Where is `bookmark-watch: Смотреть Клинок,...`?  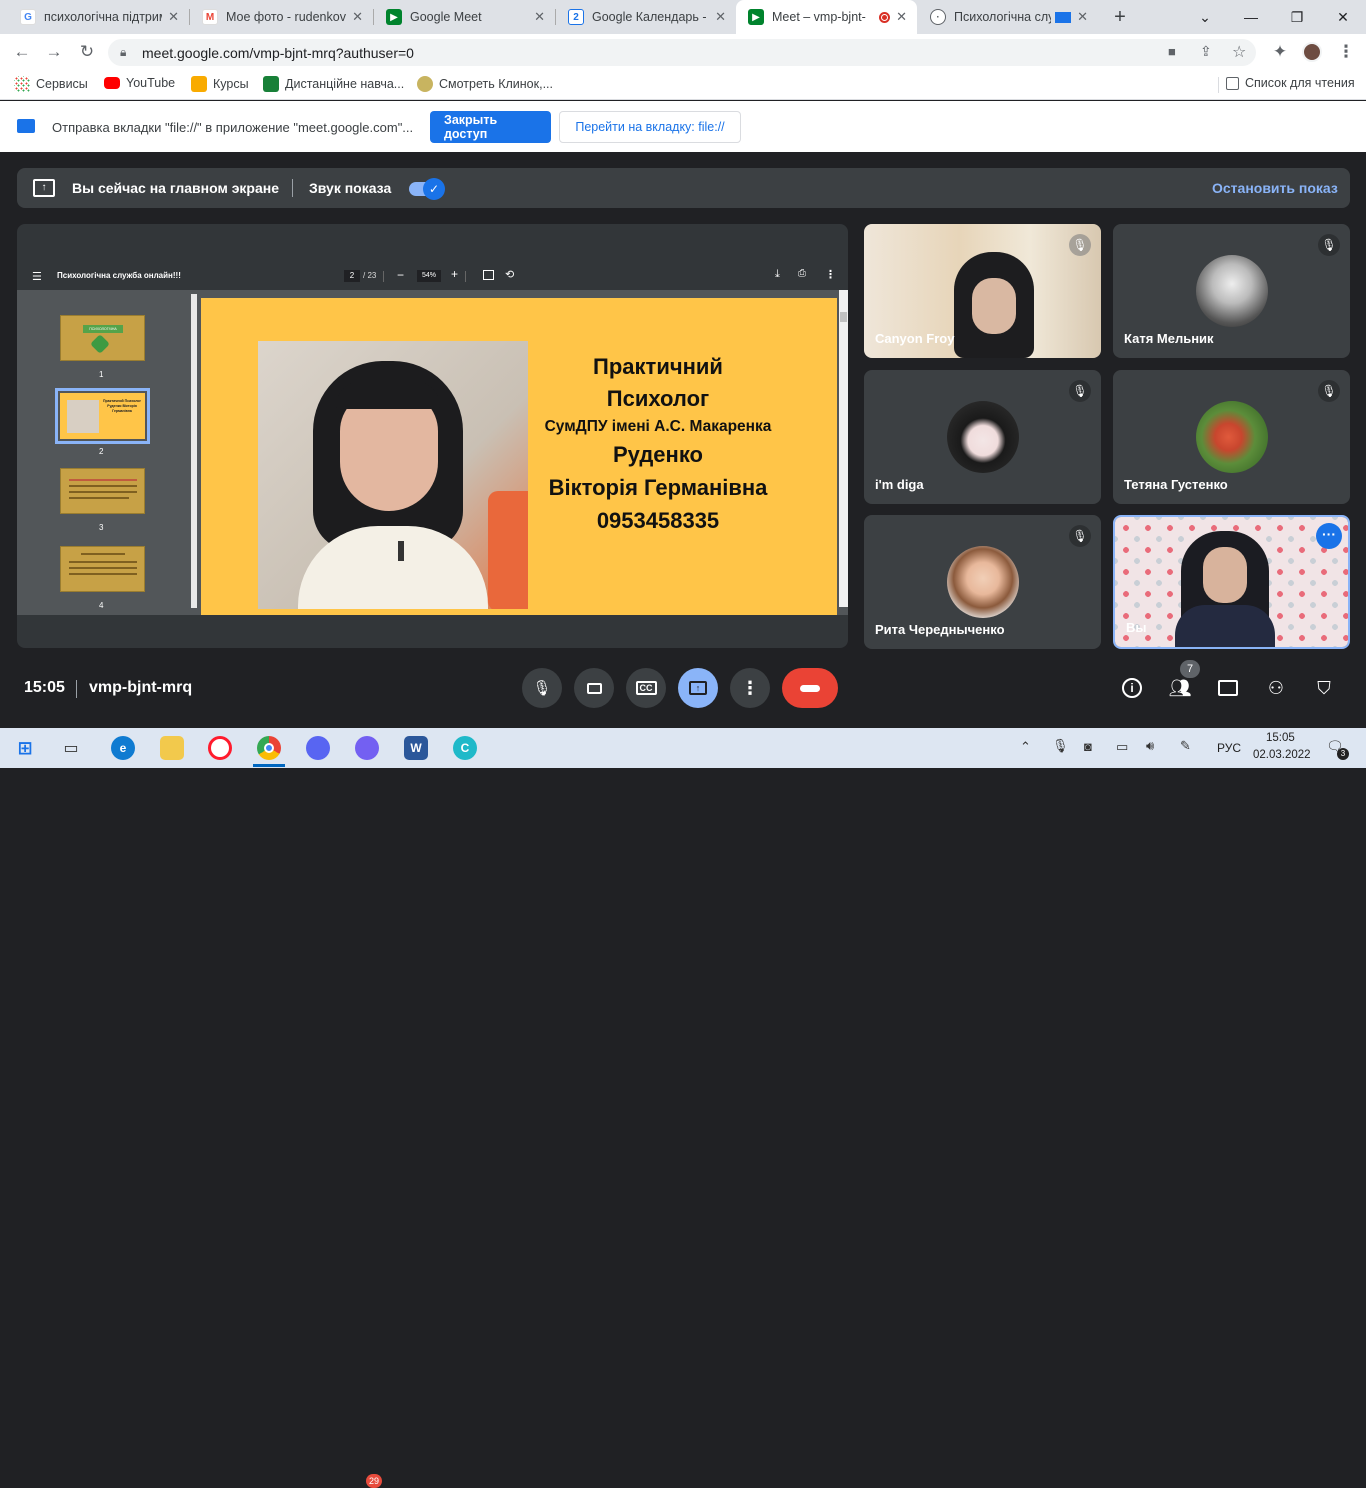 bookmark-watch: Смотреть Клинок,... is located at coordinates (485, 84).